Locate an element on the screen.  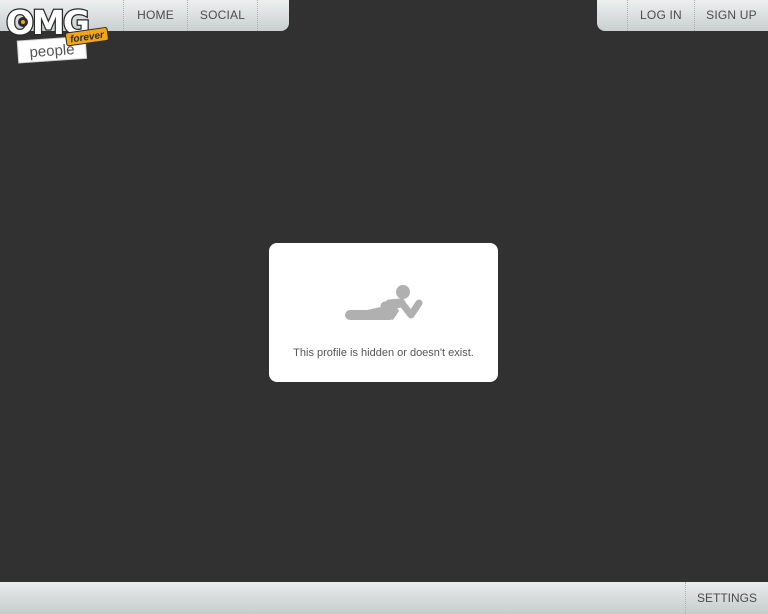
top-nav-right: LOG IN SIGN UP is located at coordinates (682, 15).